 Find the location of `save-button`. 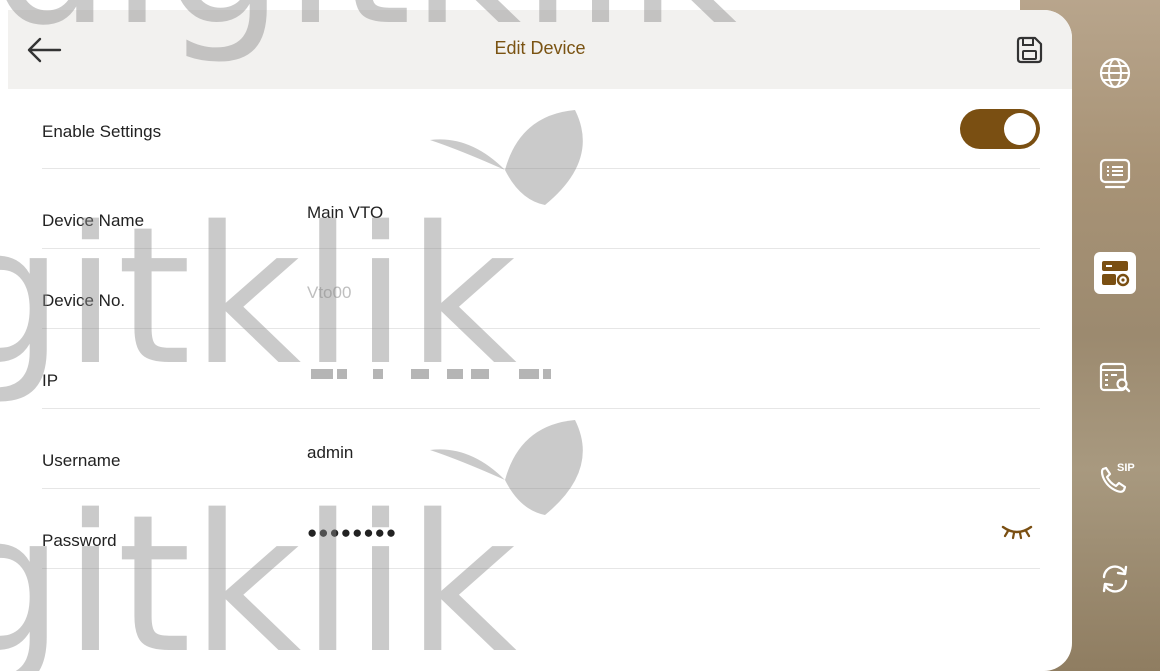

save-button is located at coordinates (1029, 50).